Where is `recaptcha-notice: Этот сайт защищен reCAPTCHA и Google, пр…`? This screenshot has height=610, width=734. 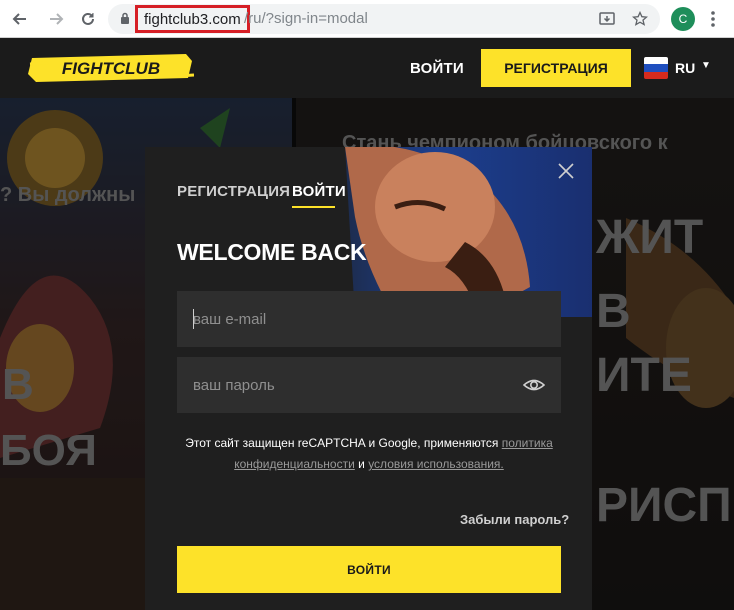 recaptcha-notice: Этот сайт защищен reCAPTCHA и Google, пр… is located at coordinates (369, 454).